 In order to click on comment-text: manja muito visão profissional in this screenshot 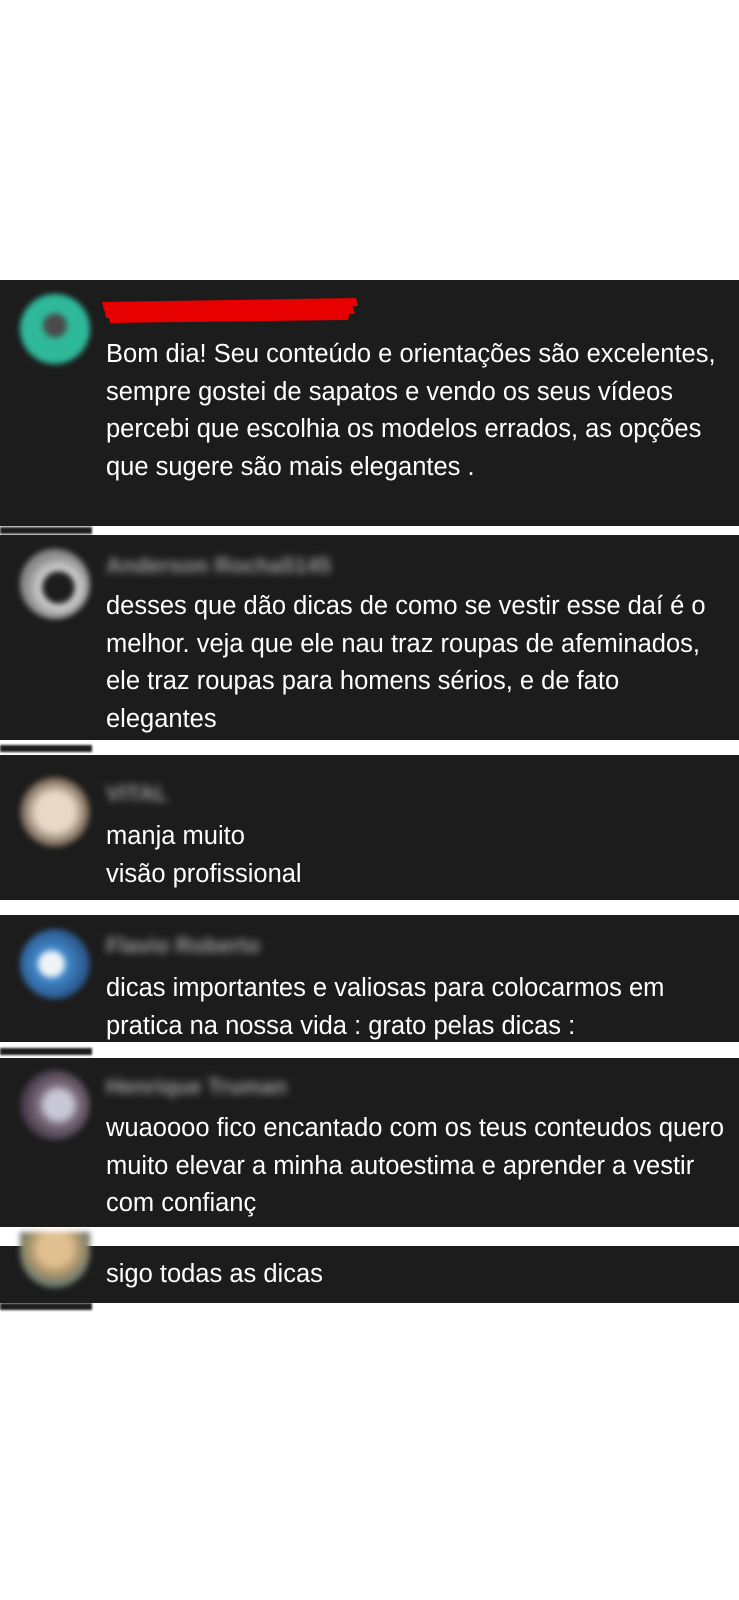, I will do `click(204, 855)`.